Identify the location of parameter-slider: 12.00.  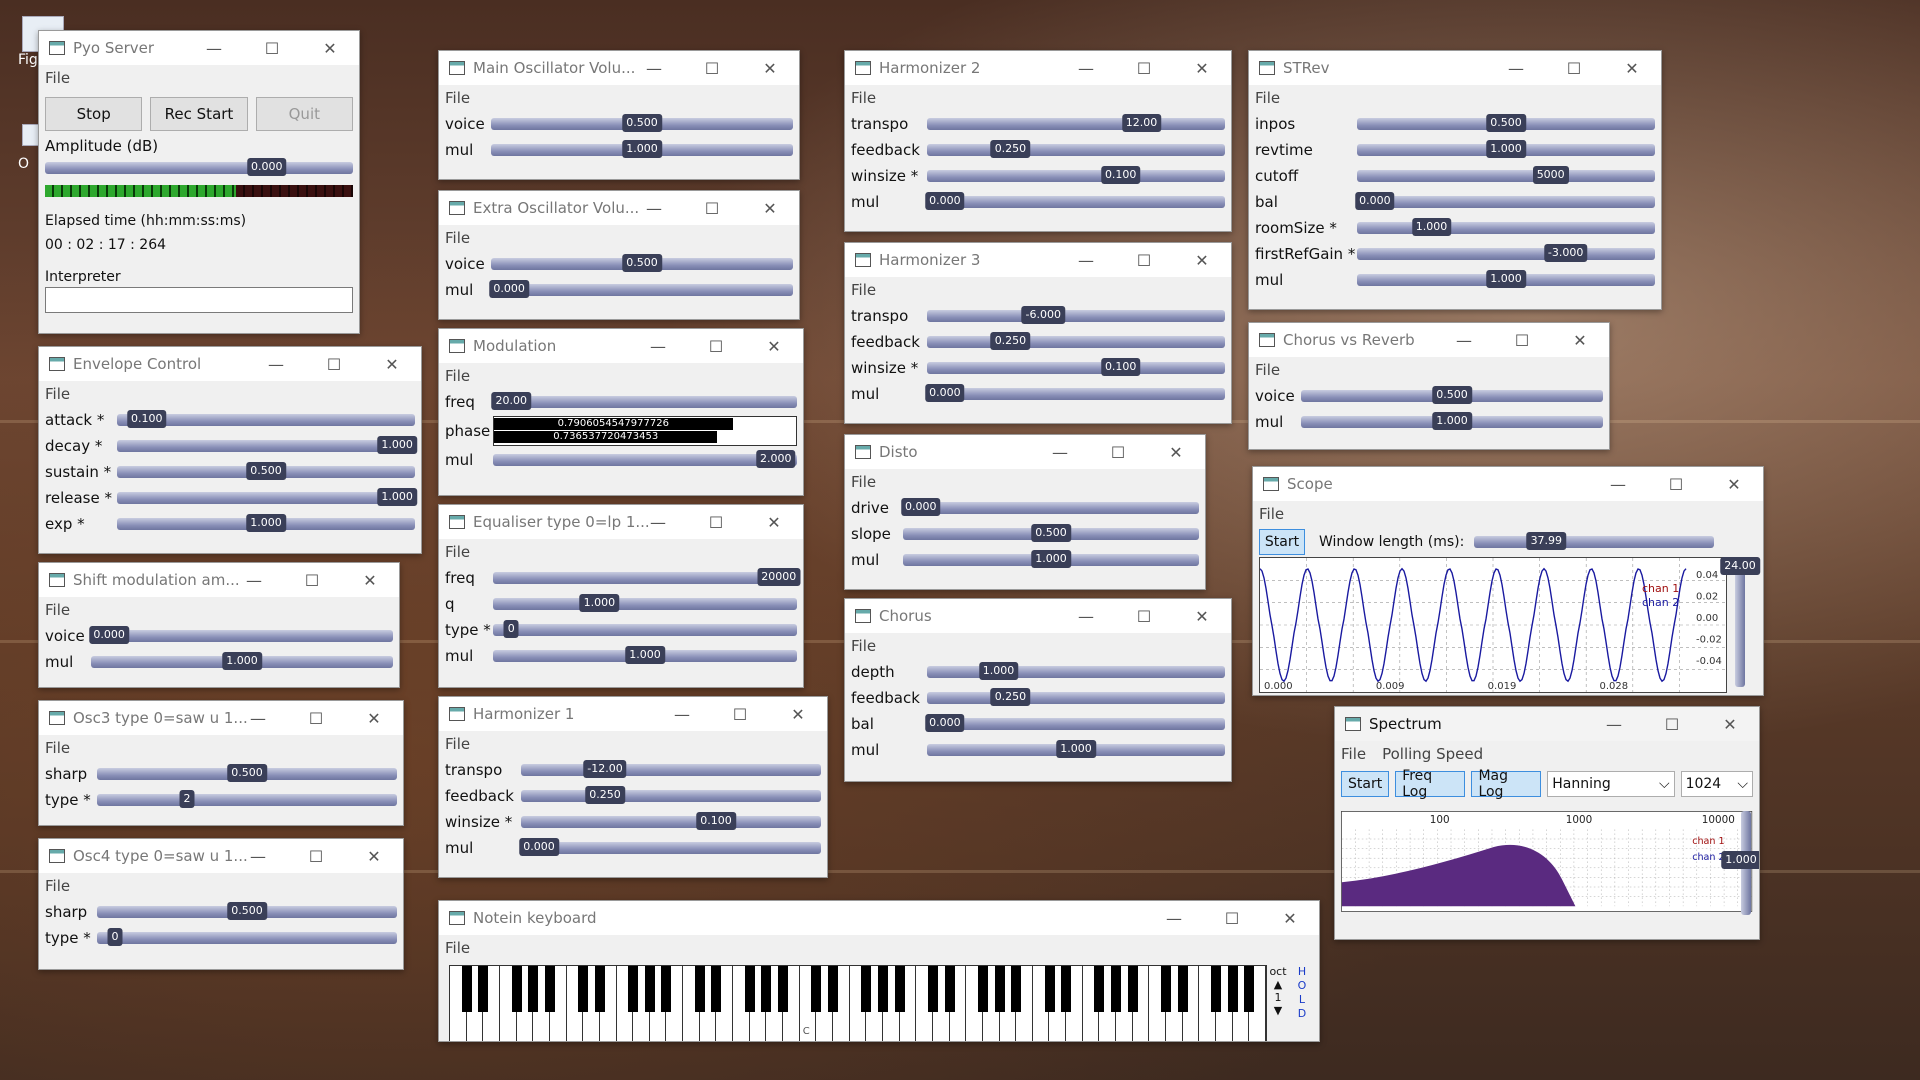
(1076, 123).